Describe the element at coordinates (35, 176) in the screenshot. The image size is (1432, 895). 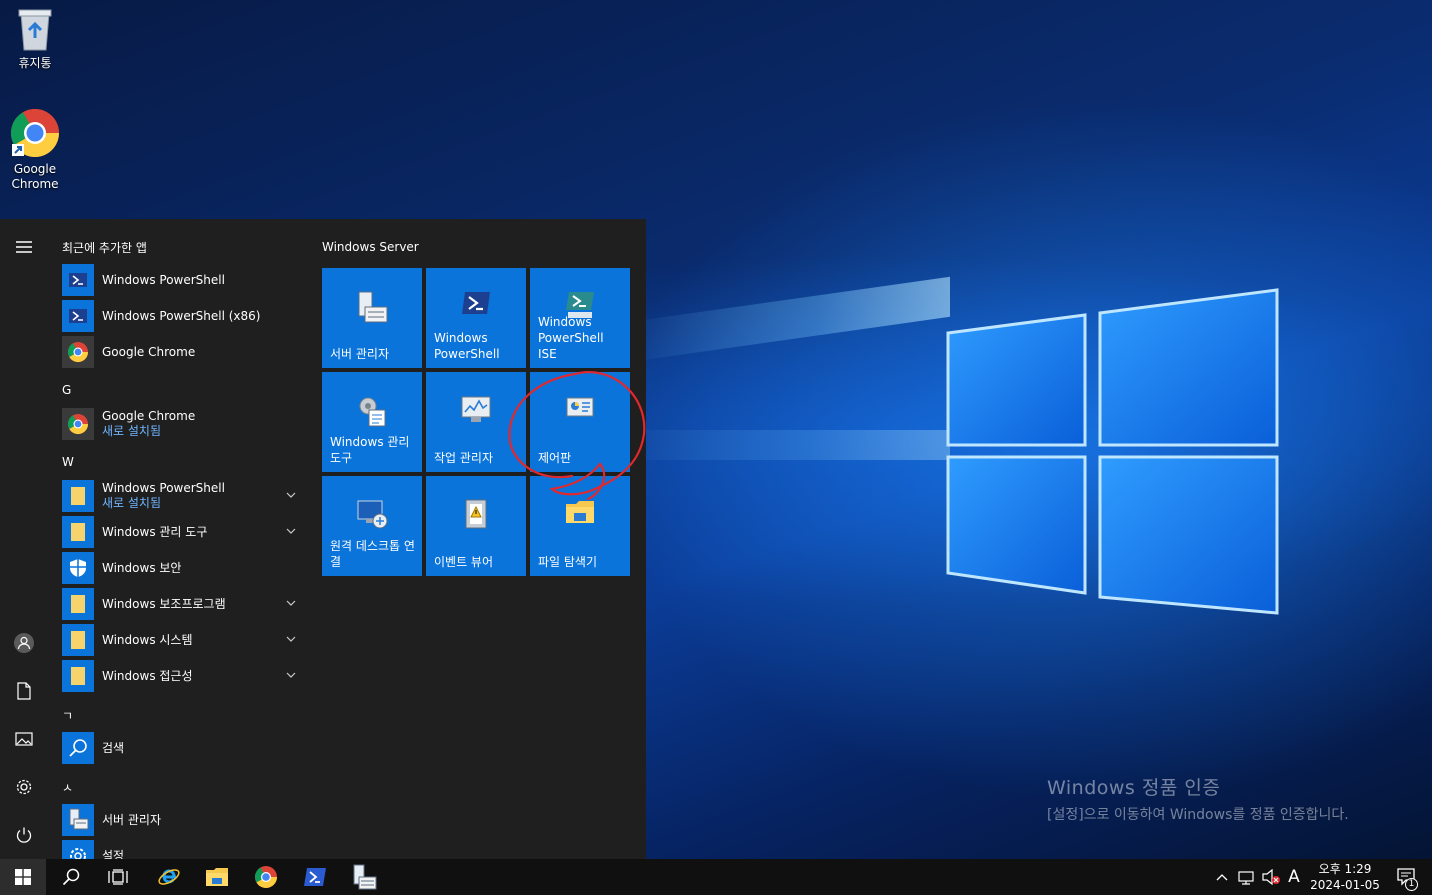
I see `desktop-icon-label: Google Chrome` at that location.